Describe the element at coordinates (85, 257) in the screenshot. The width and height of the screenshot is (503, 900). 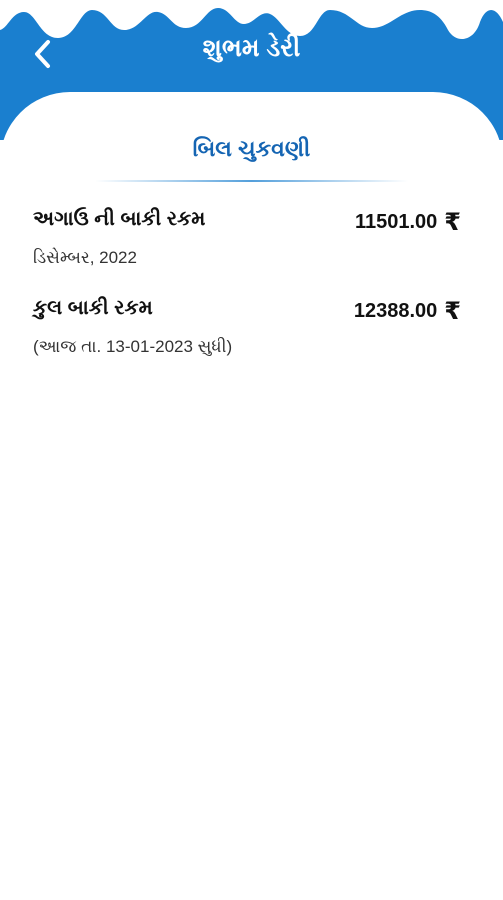
I see `previous-balance-period: ડિસેમ્બર, 2022` at that location.